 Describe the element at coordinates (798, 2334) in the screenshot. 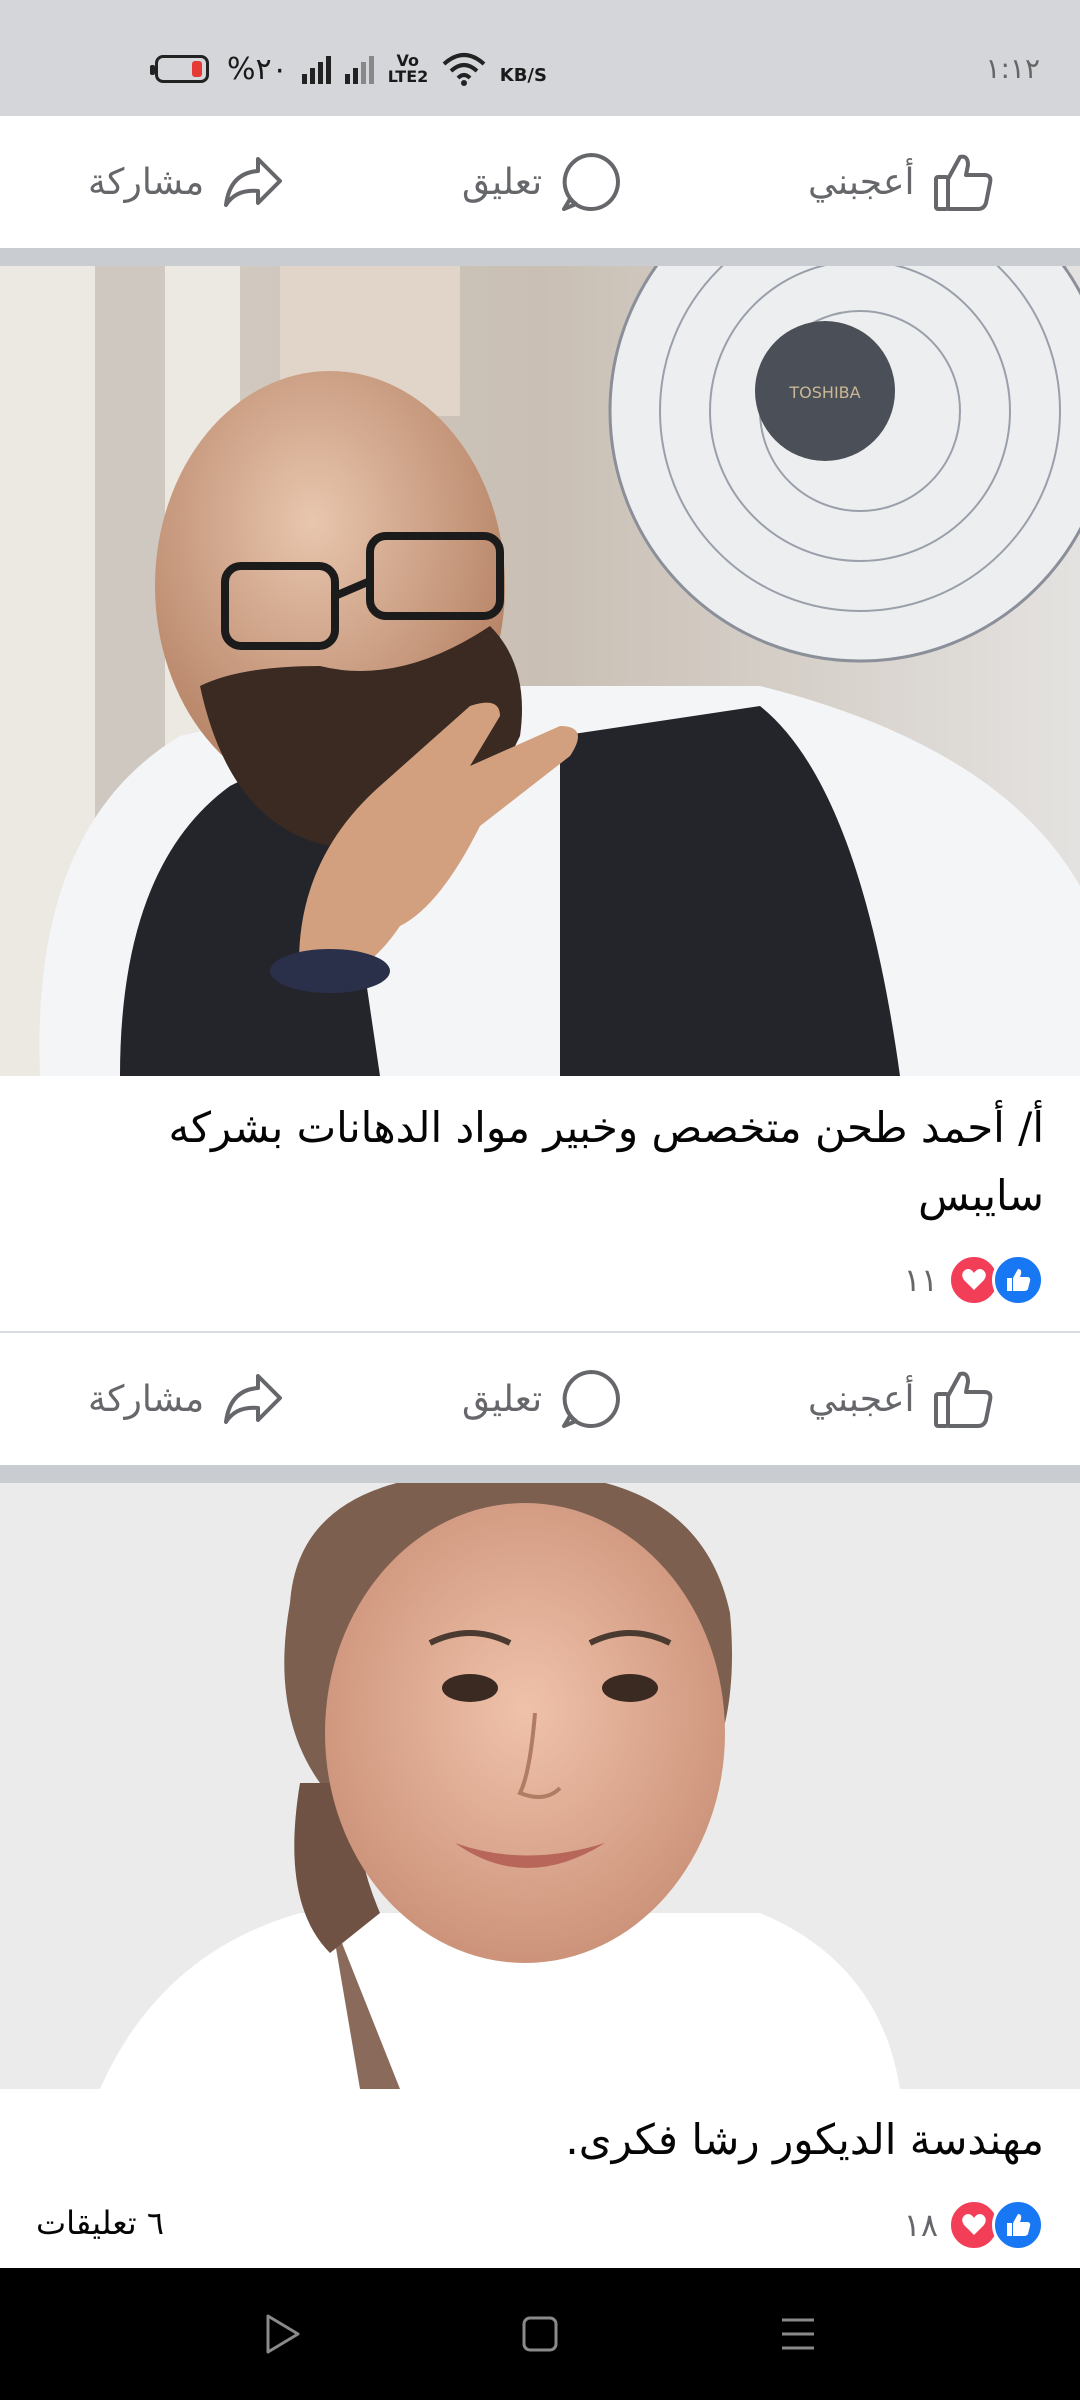

I see `recents-menu-icon` at that location.